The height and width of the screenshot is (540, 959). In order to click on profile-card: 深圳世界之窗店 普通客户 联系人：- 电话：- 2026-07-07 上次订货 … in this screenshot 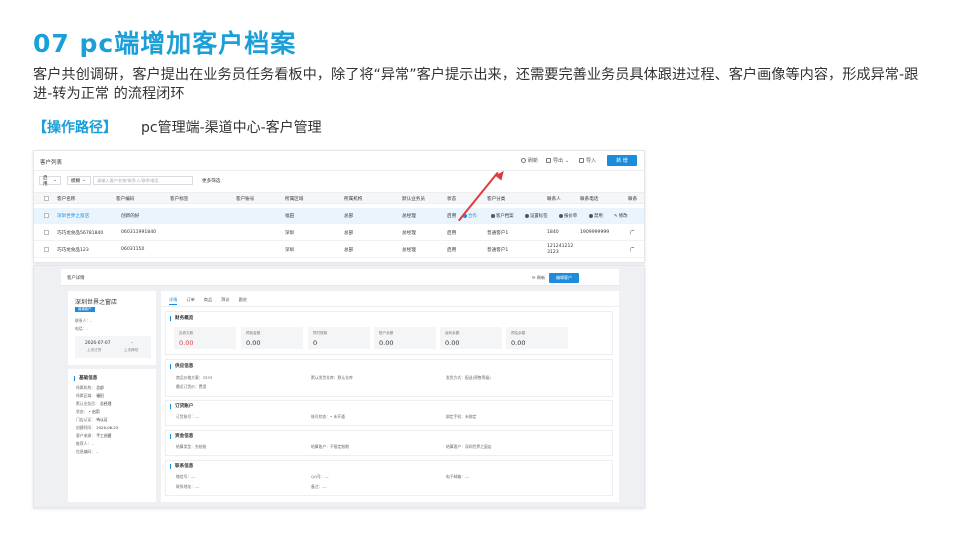, I will do `click(112, 328)`.